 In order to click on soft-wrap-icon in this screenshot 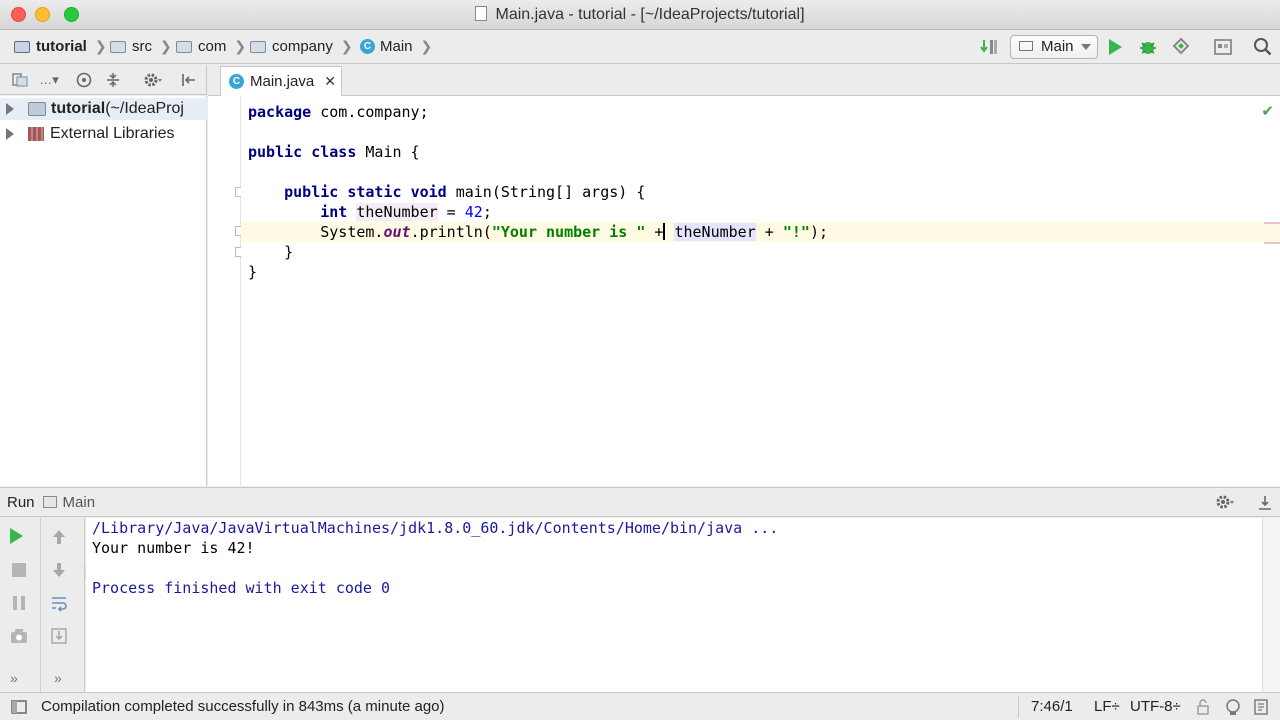, I will do `click(59, 604)`.